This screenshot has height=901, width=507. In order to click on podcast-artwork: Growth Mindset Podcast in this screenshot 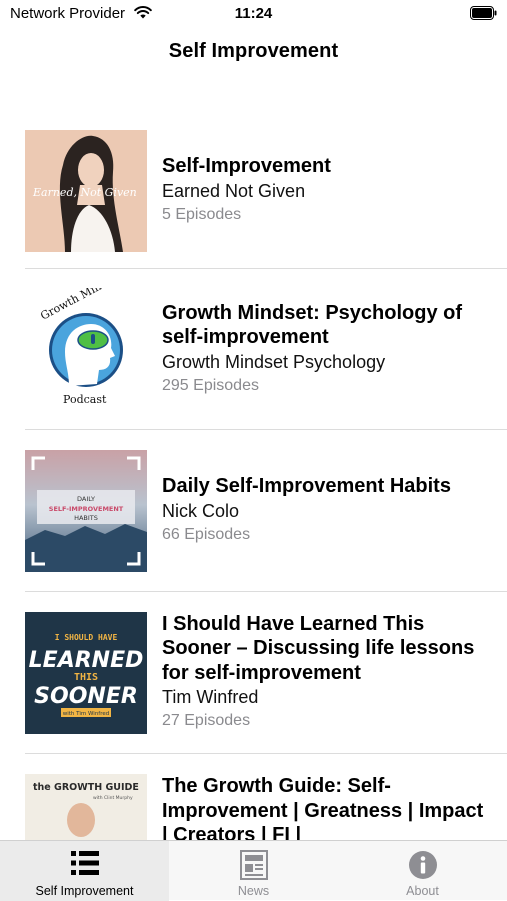, I will do `click(86, 349)`.